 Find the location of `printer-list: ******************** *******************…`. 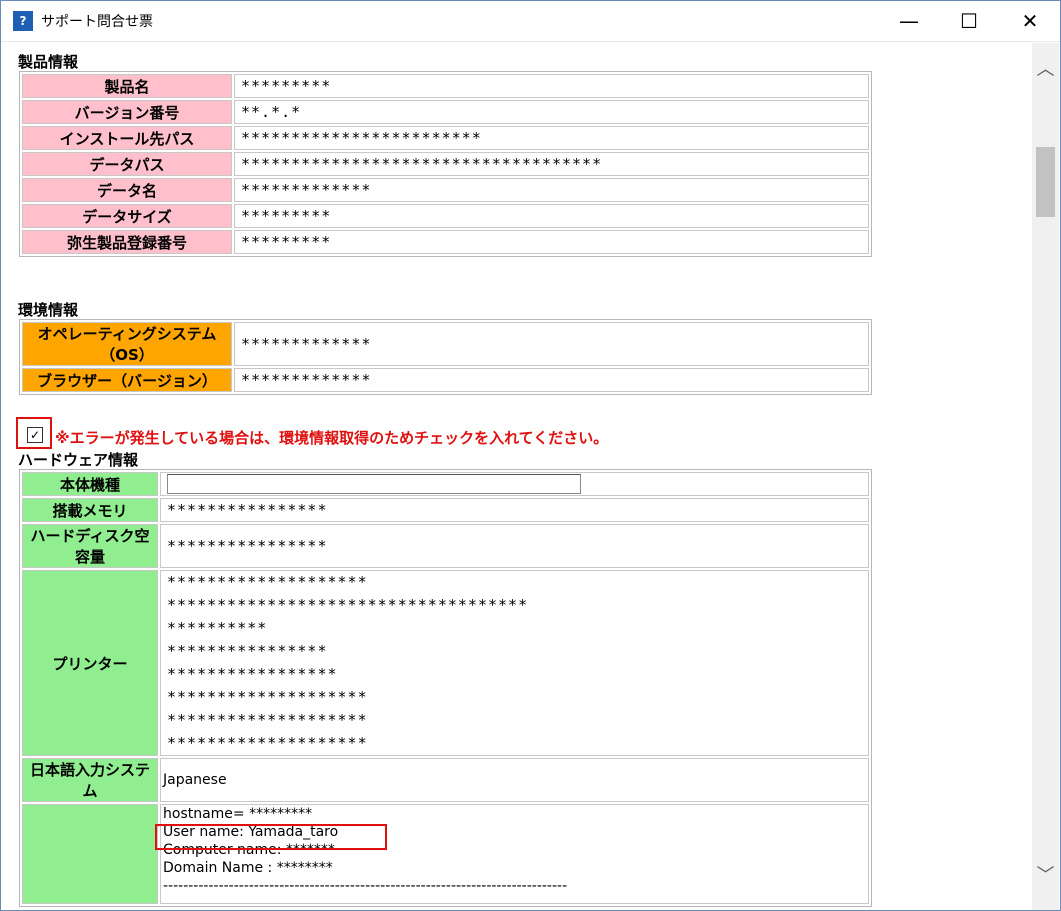

printer-list: ******************** *******************… is located at coordinates (514, 663).